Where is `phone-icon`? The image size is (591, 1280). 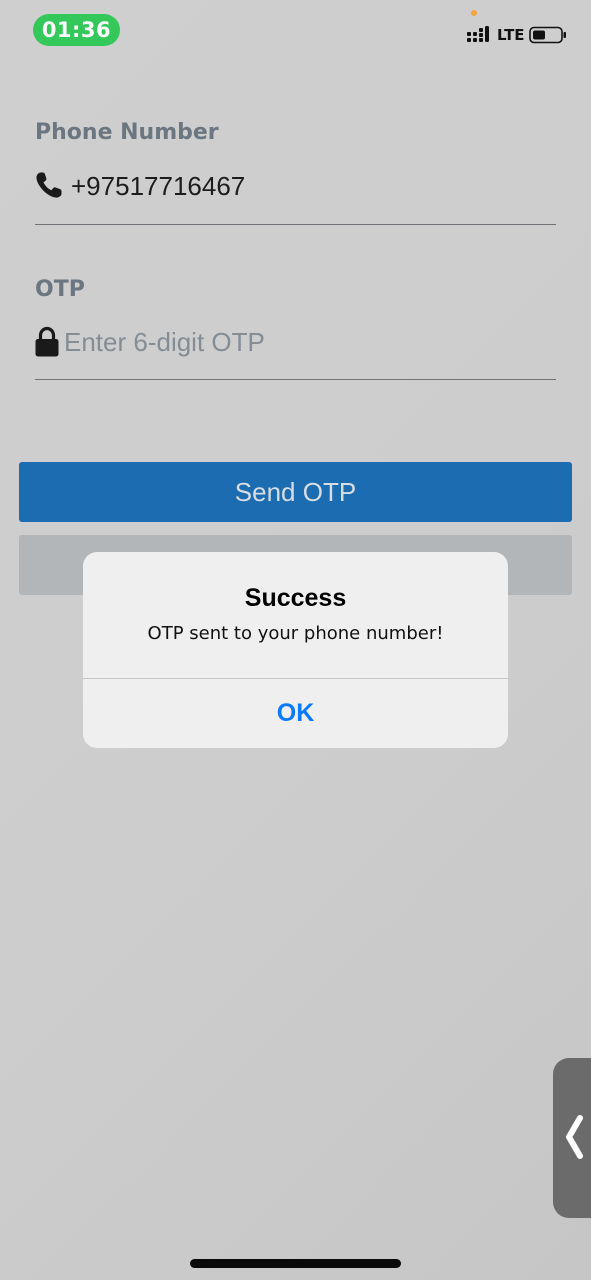
phone-icon is located at coordinates (49, 185).